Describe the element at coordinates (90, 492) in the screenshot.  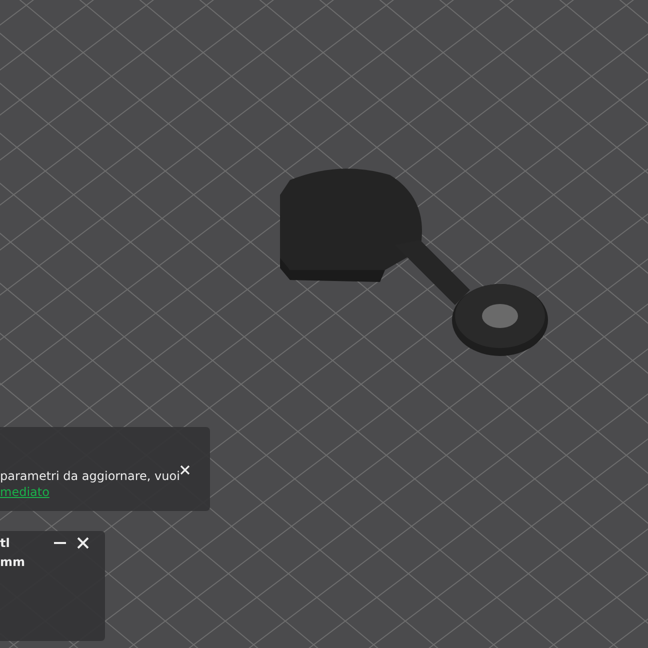
I see `notification-link: mediato` at that location.